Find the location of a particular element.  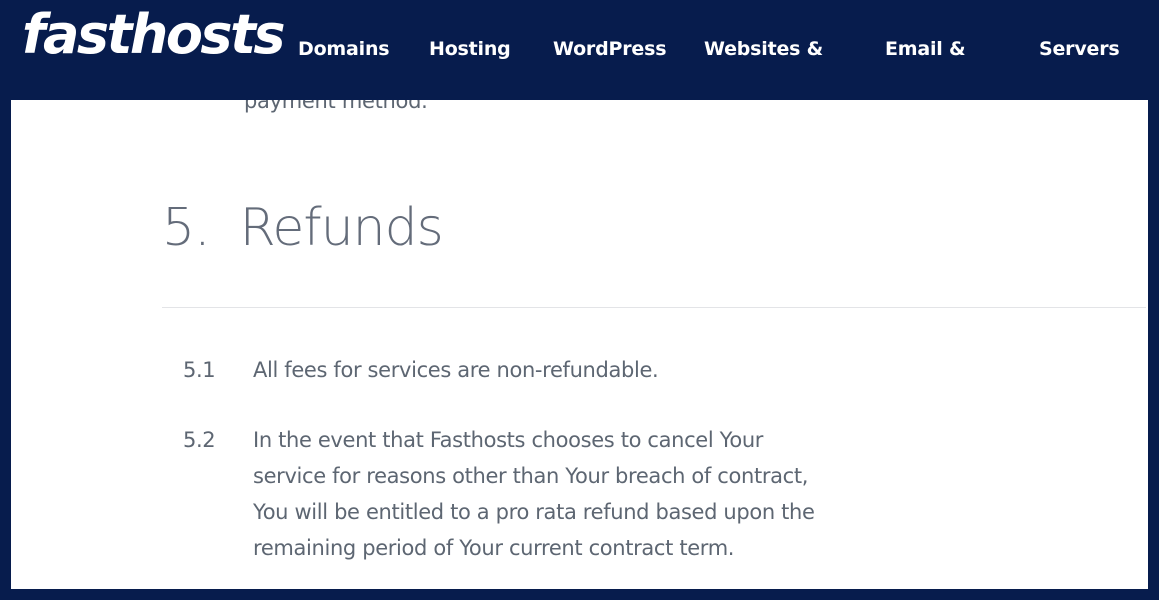

heading-divider is located at coordinates (654, 307).